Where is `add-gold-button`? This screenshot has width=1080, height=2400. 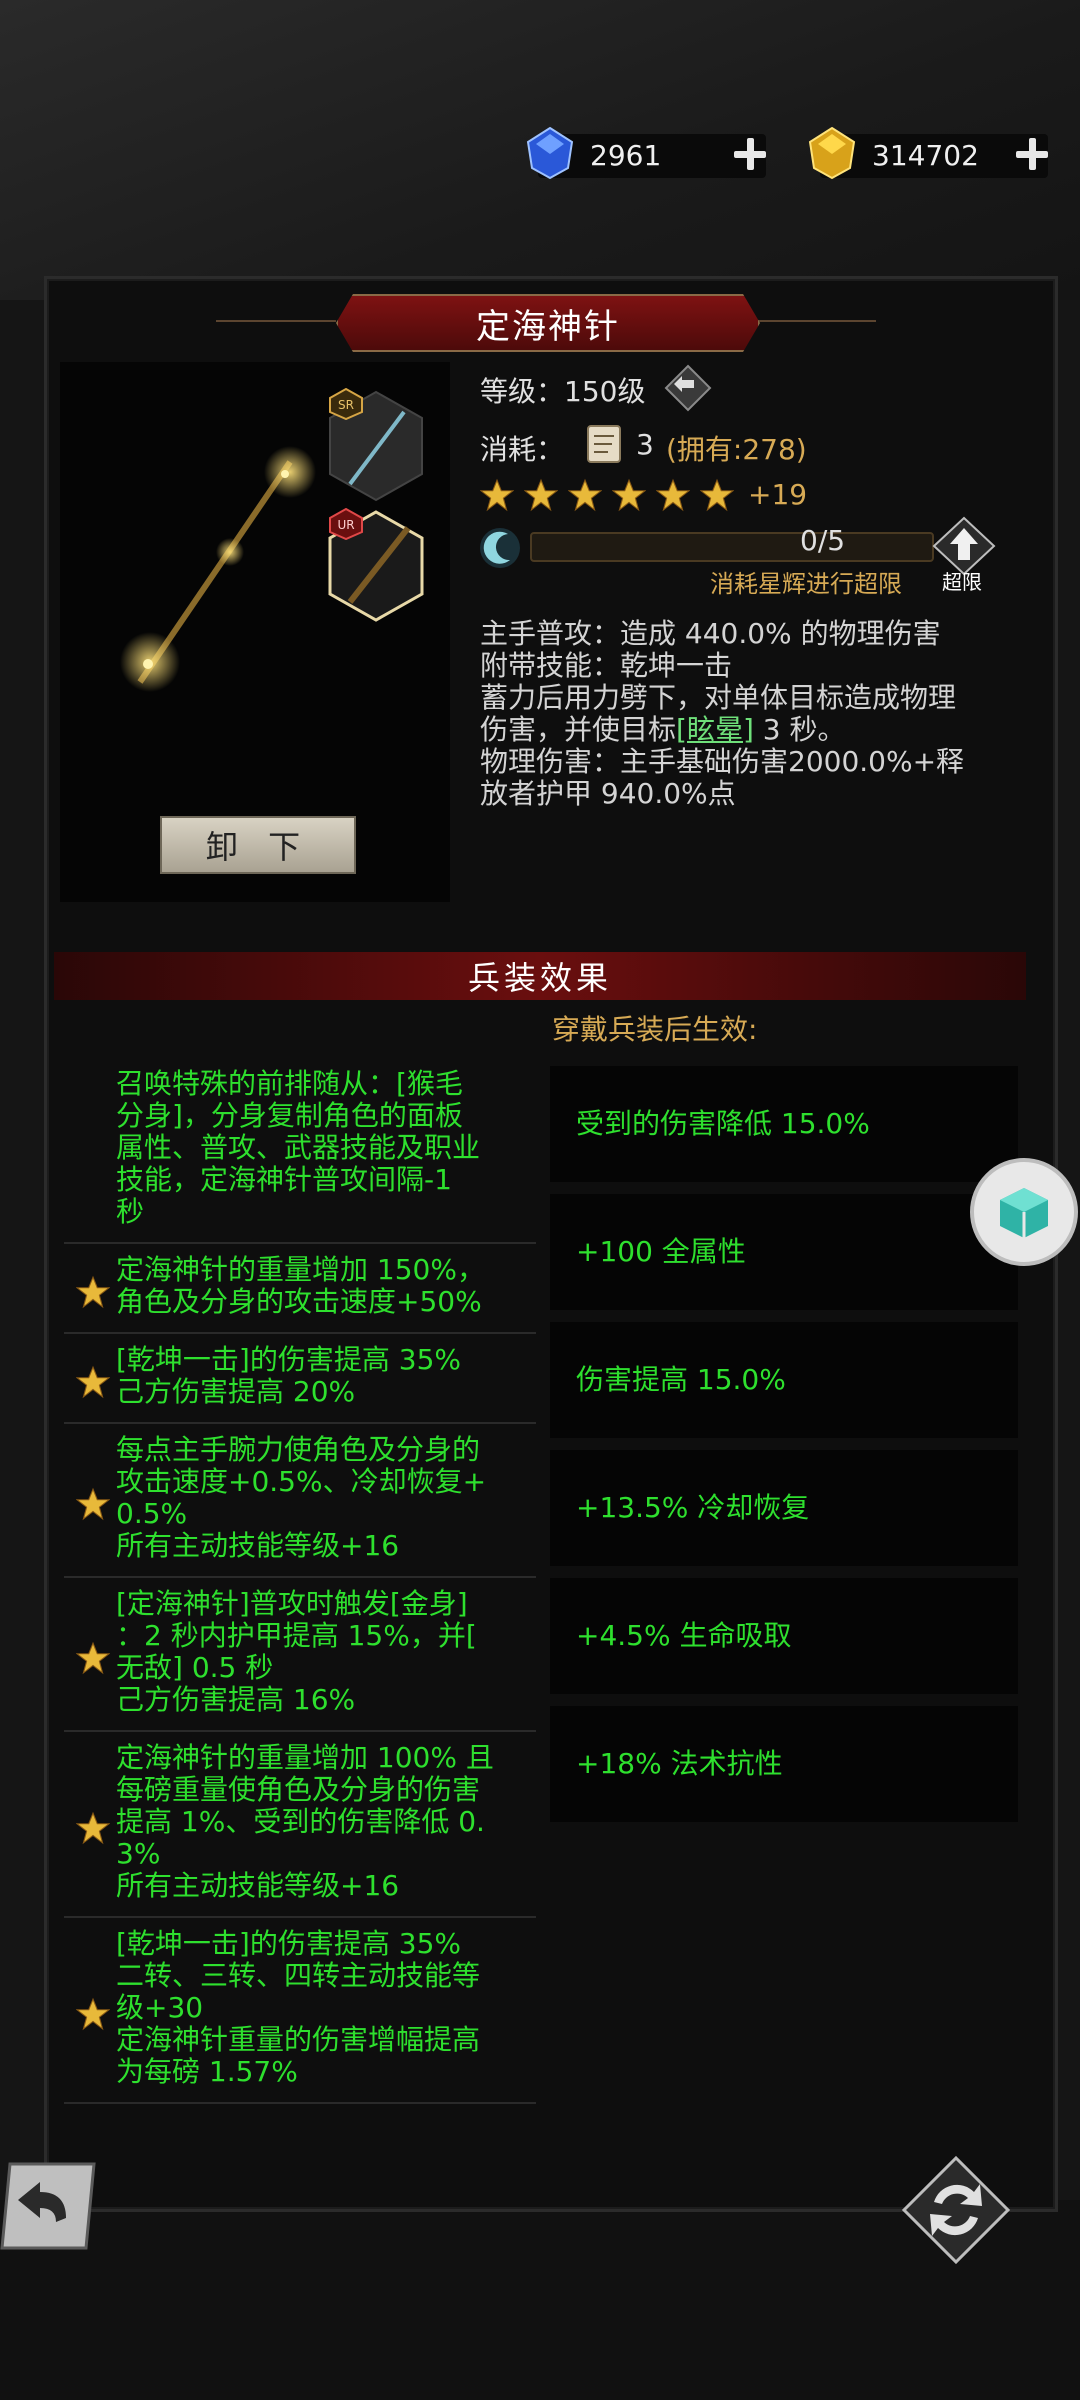
add-gold-button is located at coordinates (1032, 154).